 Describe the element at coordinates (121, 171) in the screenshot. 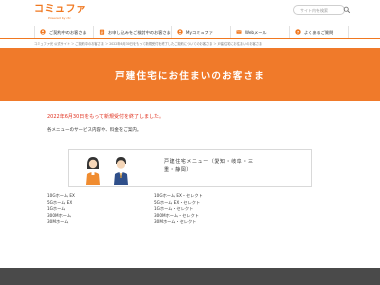

I see `man-staff-icon` at that location.